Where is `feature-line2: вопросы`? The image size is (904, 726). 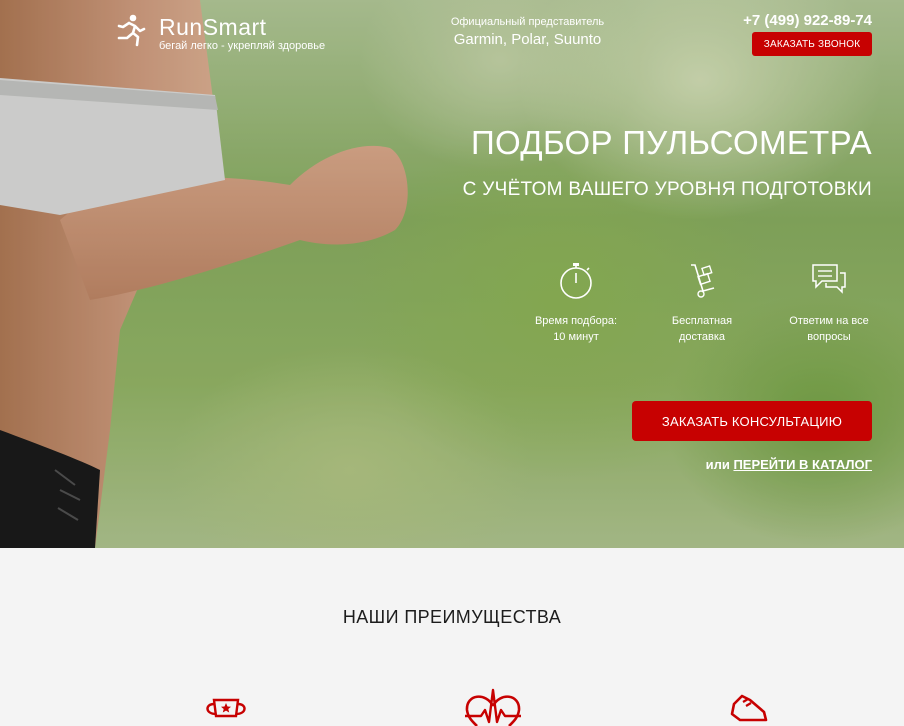
feature-line2: вопросы is located at coordinates (829, 337).